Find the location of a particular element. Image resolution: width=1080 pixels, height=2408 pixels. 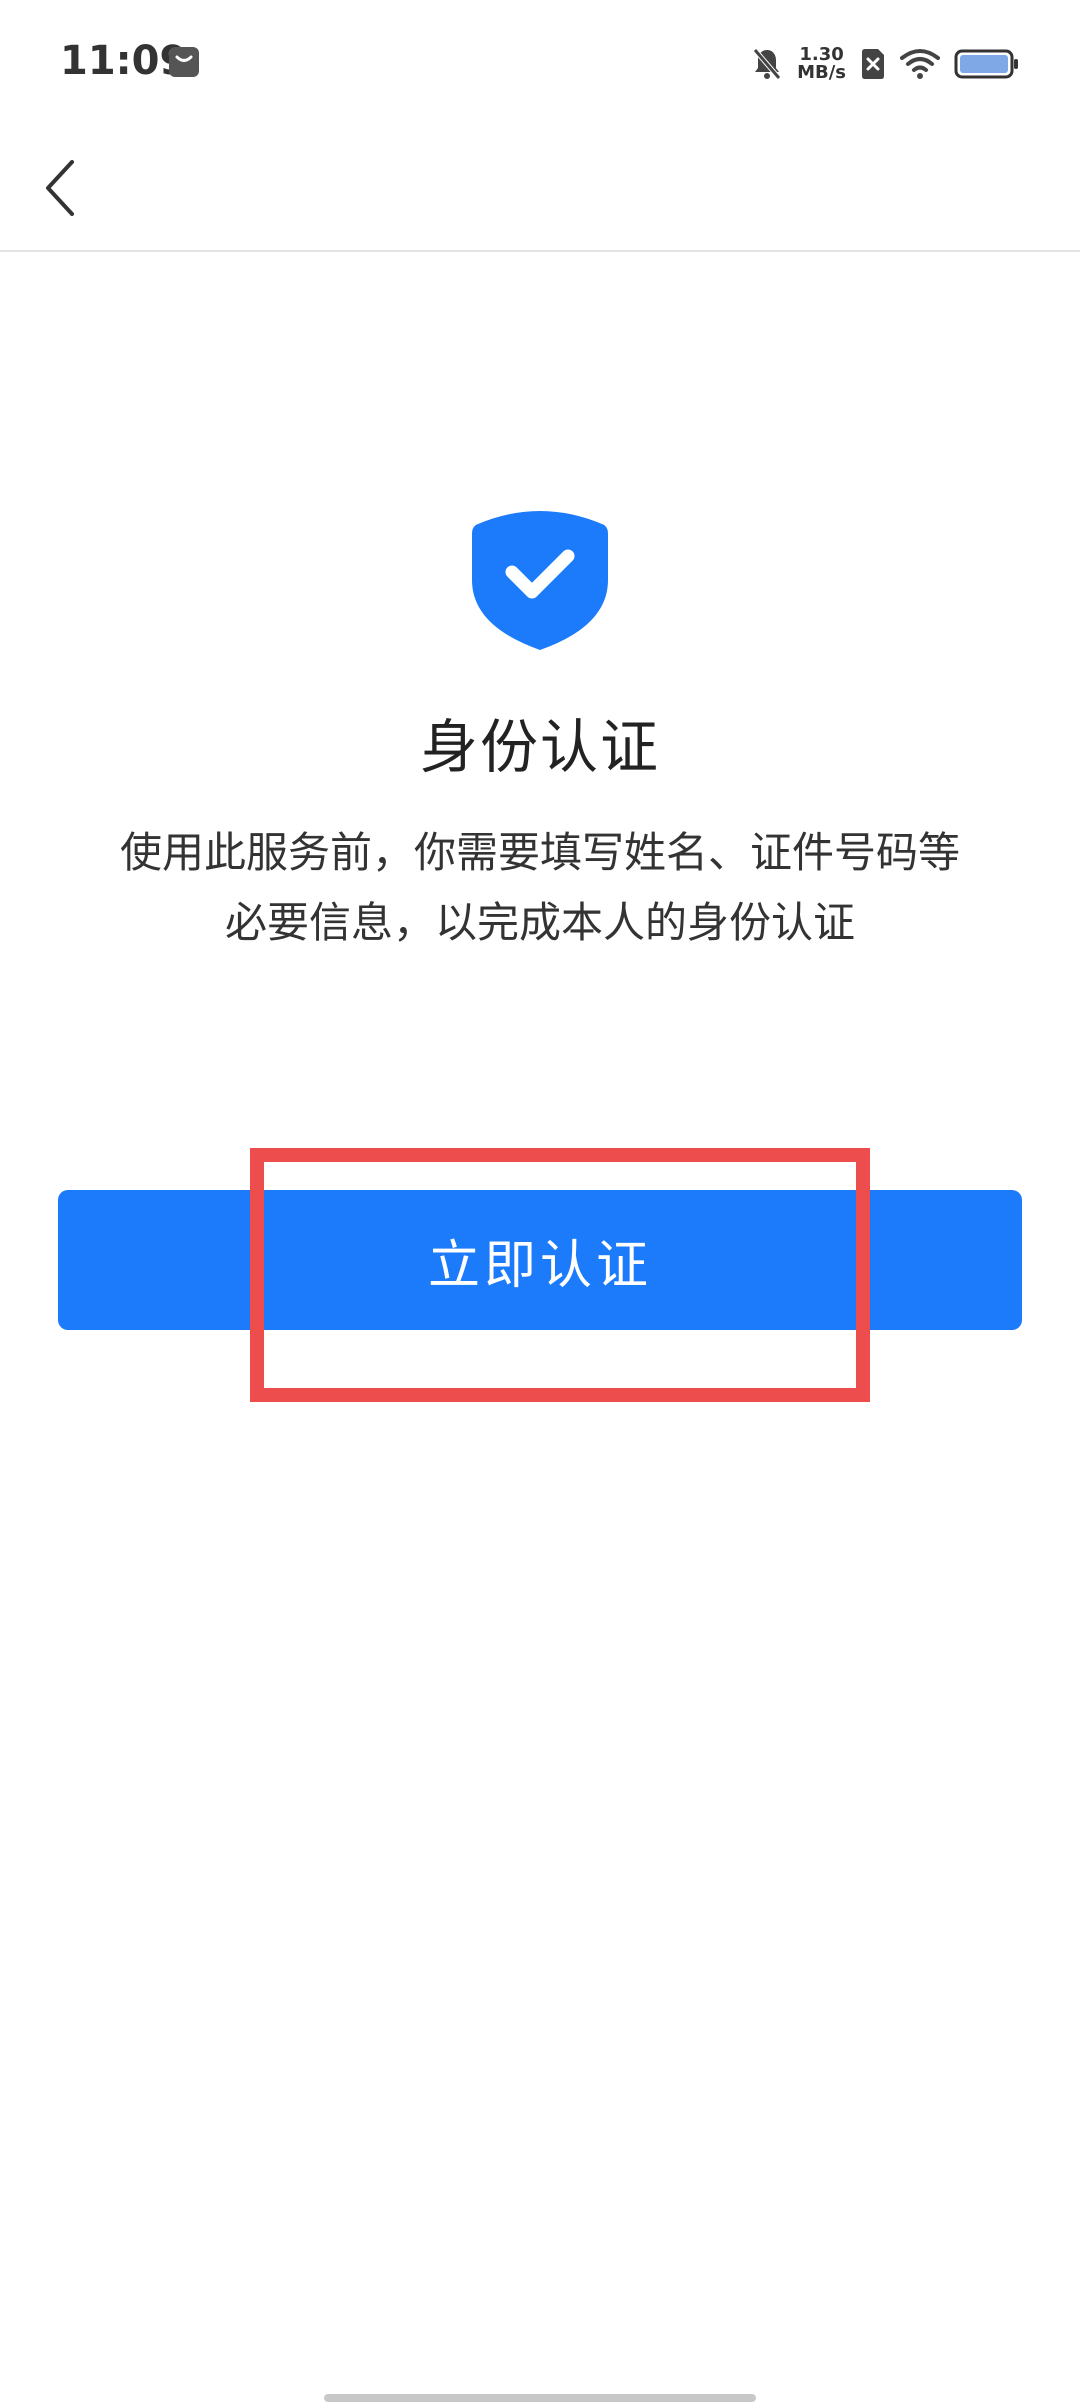

chevron-left-icon is located at coordinates (60, 188).